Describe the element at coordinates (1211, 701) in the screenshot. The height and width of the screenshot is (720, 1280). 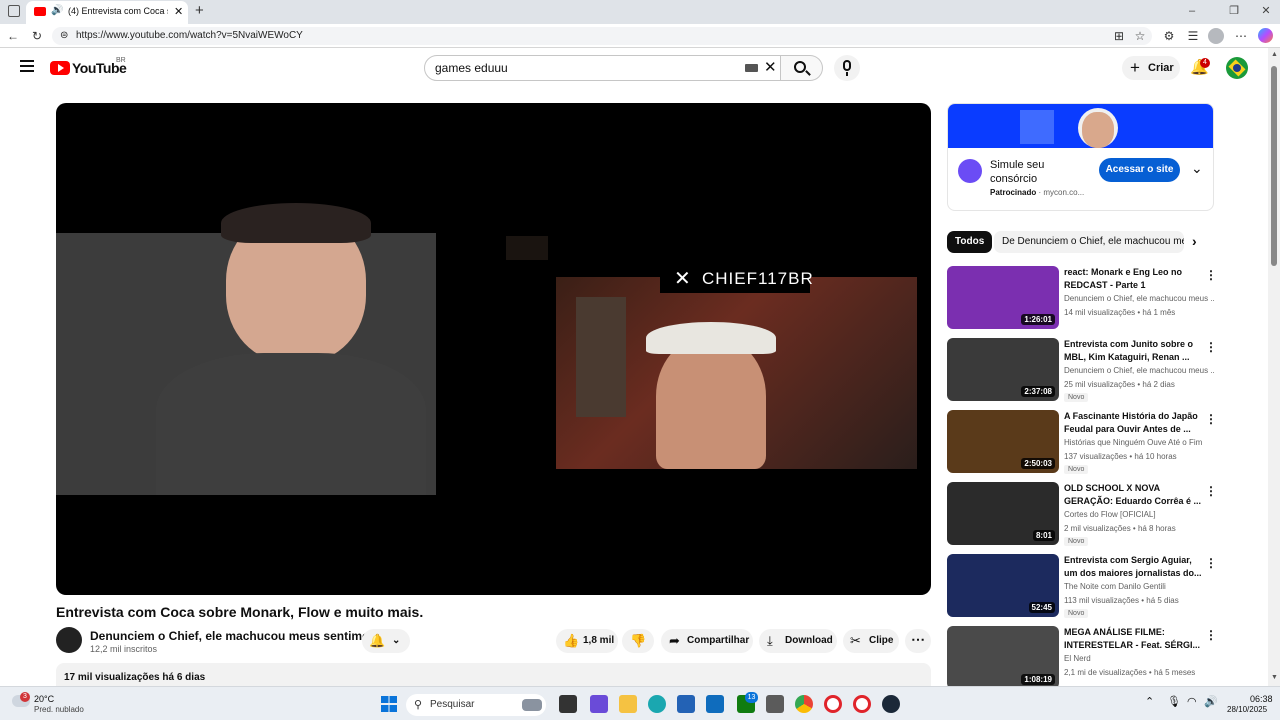
I see `volume-icon: 🔊` at that location.